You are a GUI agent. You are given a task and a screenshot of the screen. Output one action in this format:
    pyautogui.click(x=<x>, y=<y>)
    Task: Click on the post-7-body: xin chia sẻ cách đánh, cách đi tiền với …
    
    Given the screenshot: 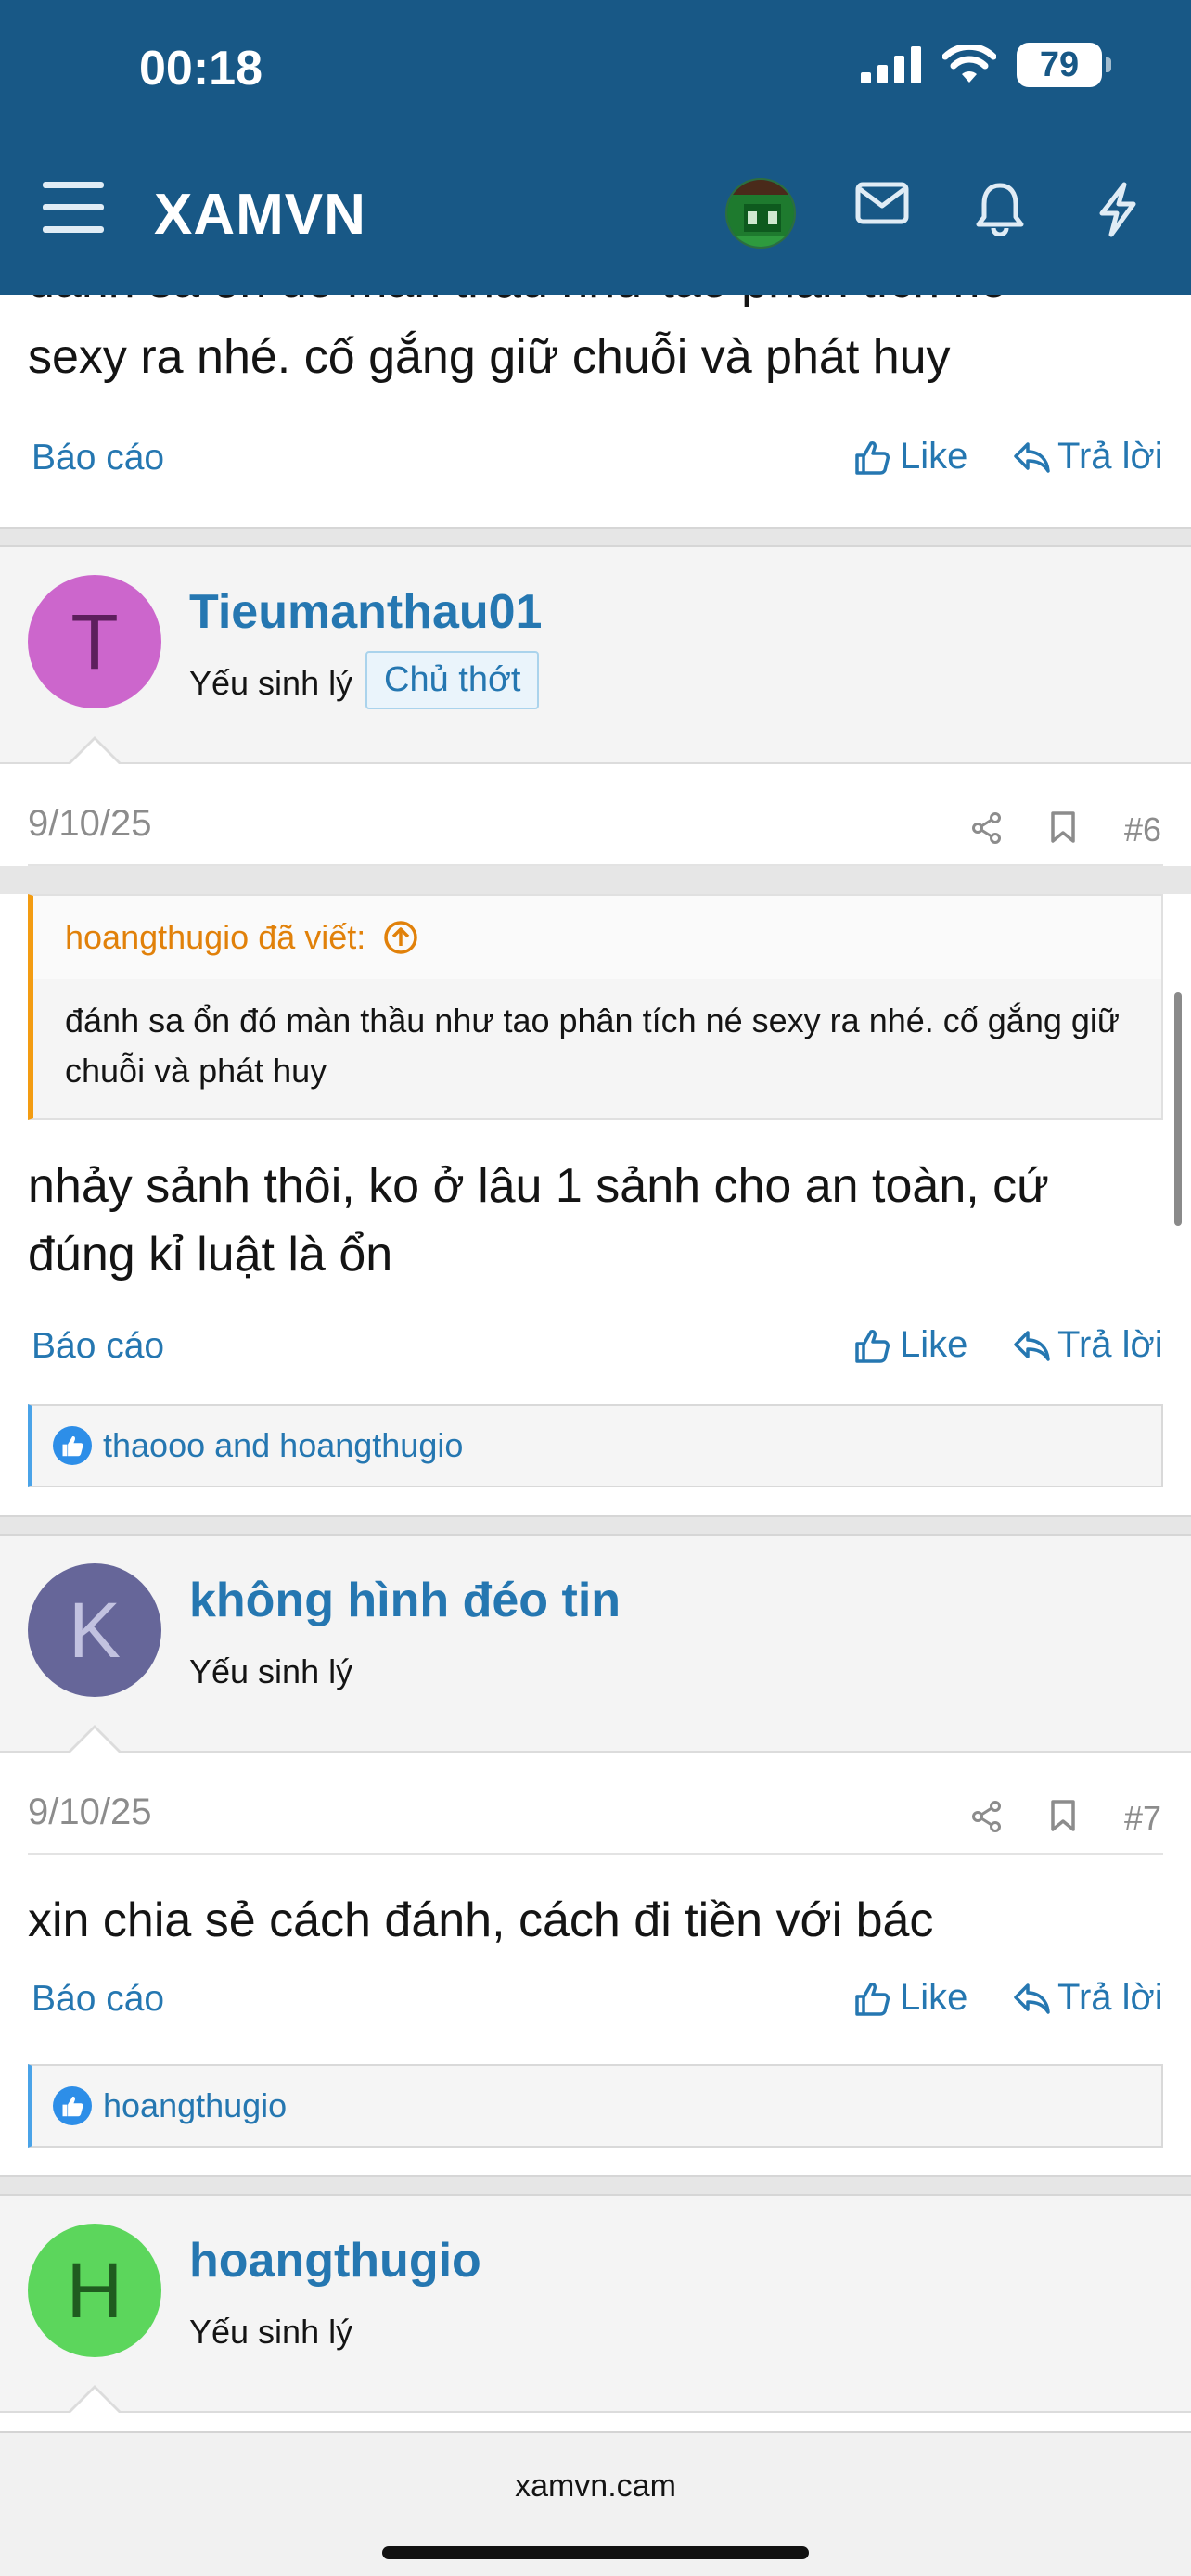 What is the action you would take?
    pyautogui.click(x=595, y=1905)
    